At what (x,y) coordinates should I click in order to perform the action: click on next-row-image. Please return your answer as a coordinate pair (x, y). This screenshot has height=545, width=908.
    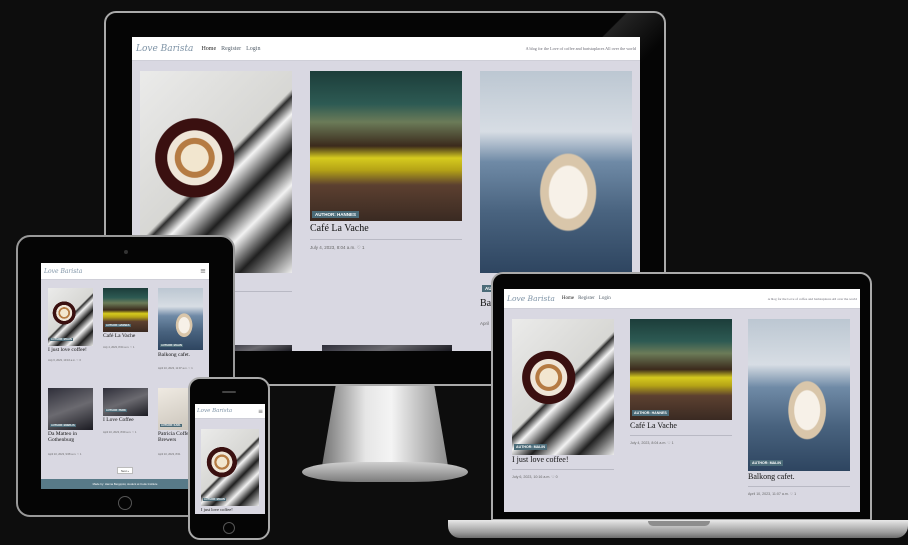
    Looking at the image, I should click on (387, 348).